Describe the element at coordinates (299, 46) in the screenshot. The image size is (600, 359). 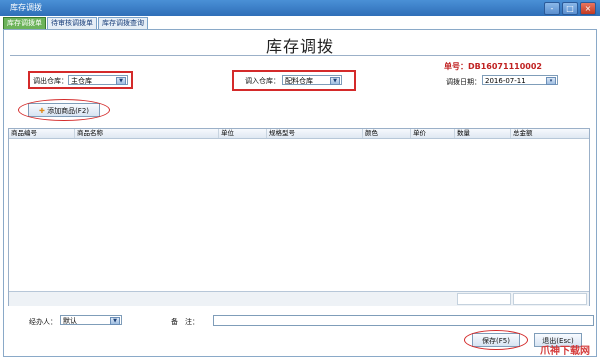
I see `page-title: 库存调拨` at that location.